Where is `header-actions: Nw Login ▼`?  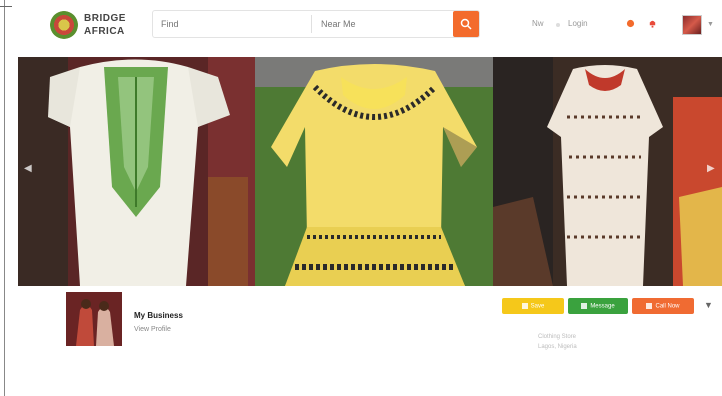
header-actions: Nw Login ▼ is located at coordinates (625, 25).